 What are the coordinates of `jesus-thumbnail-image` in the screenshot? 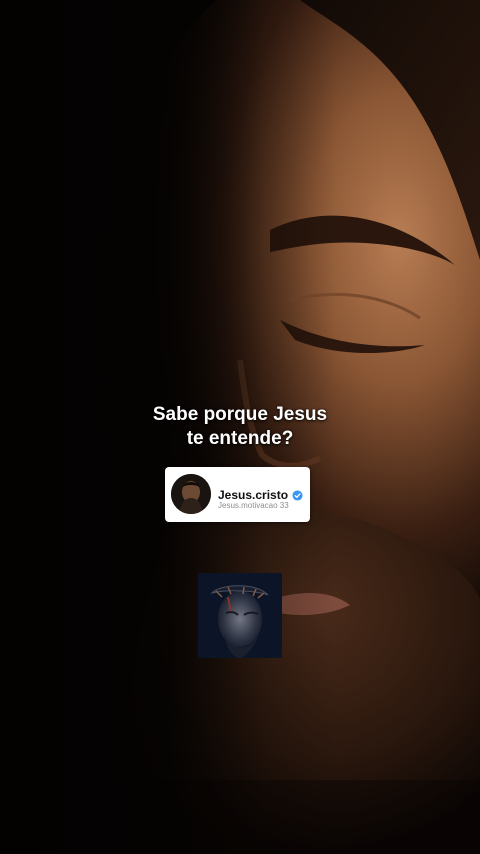 It's located at (240, 615).